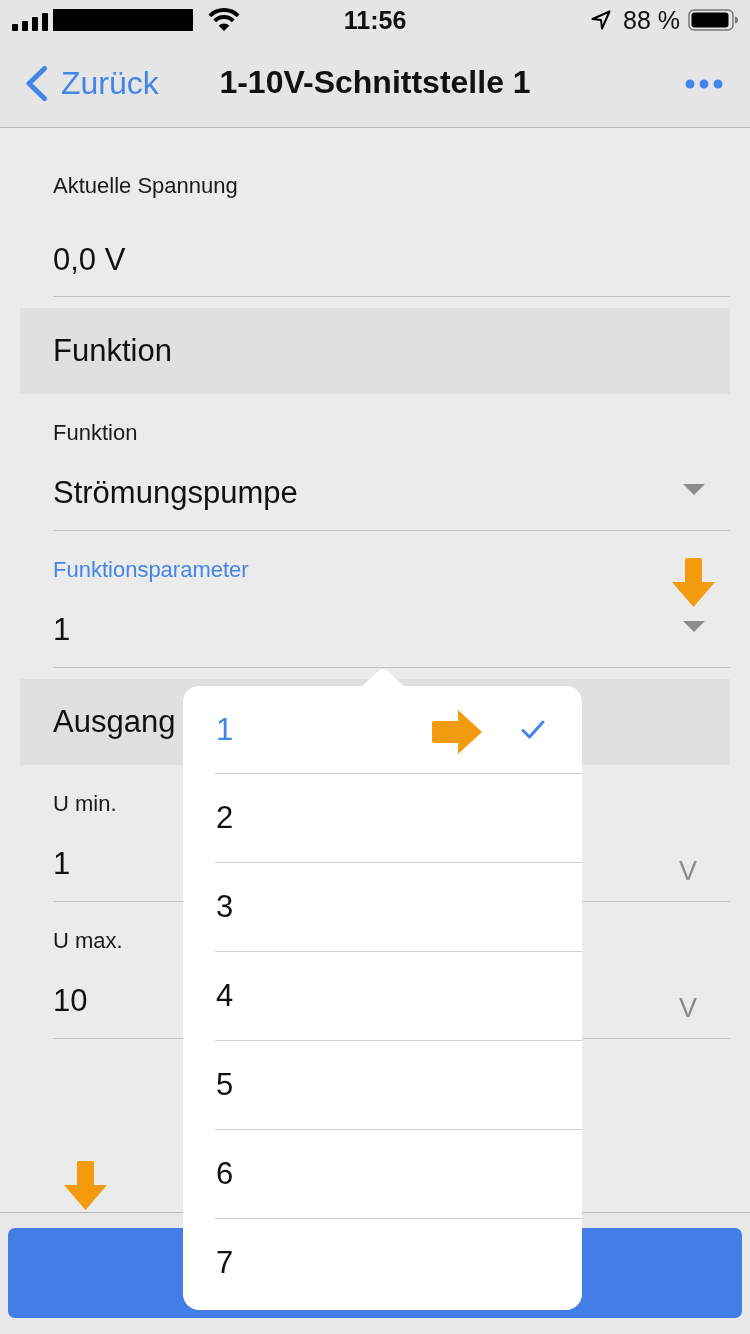 The image size is (750, 1334). I want to click on status-time: 11:56, so click(375, 20).